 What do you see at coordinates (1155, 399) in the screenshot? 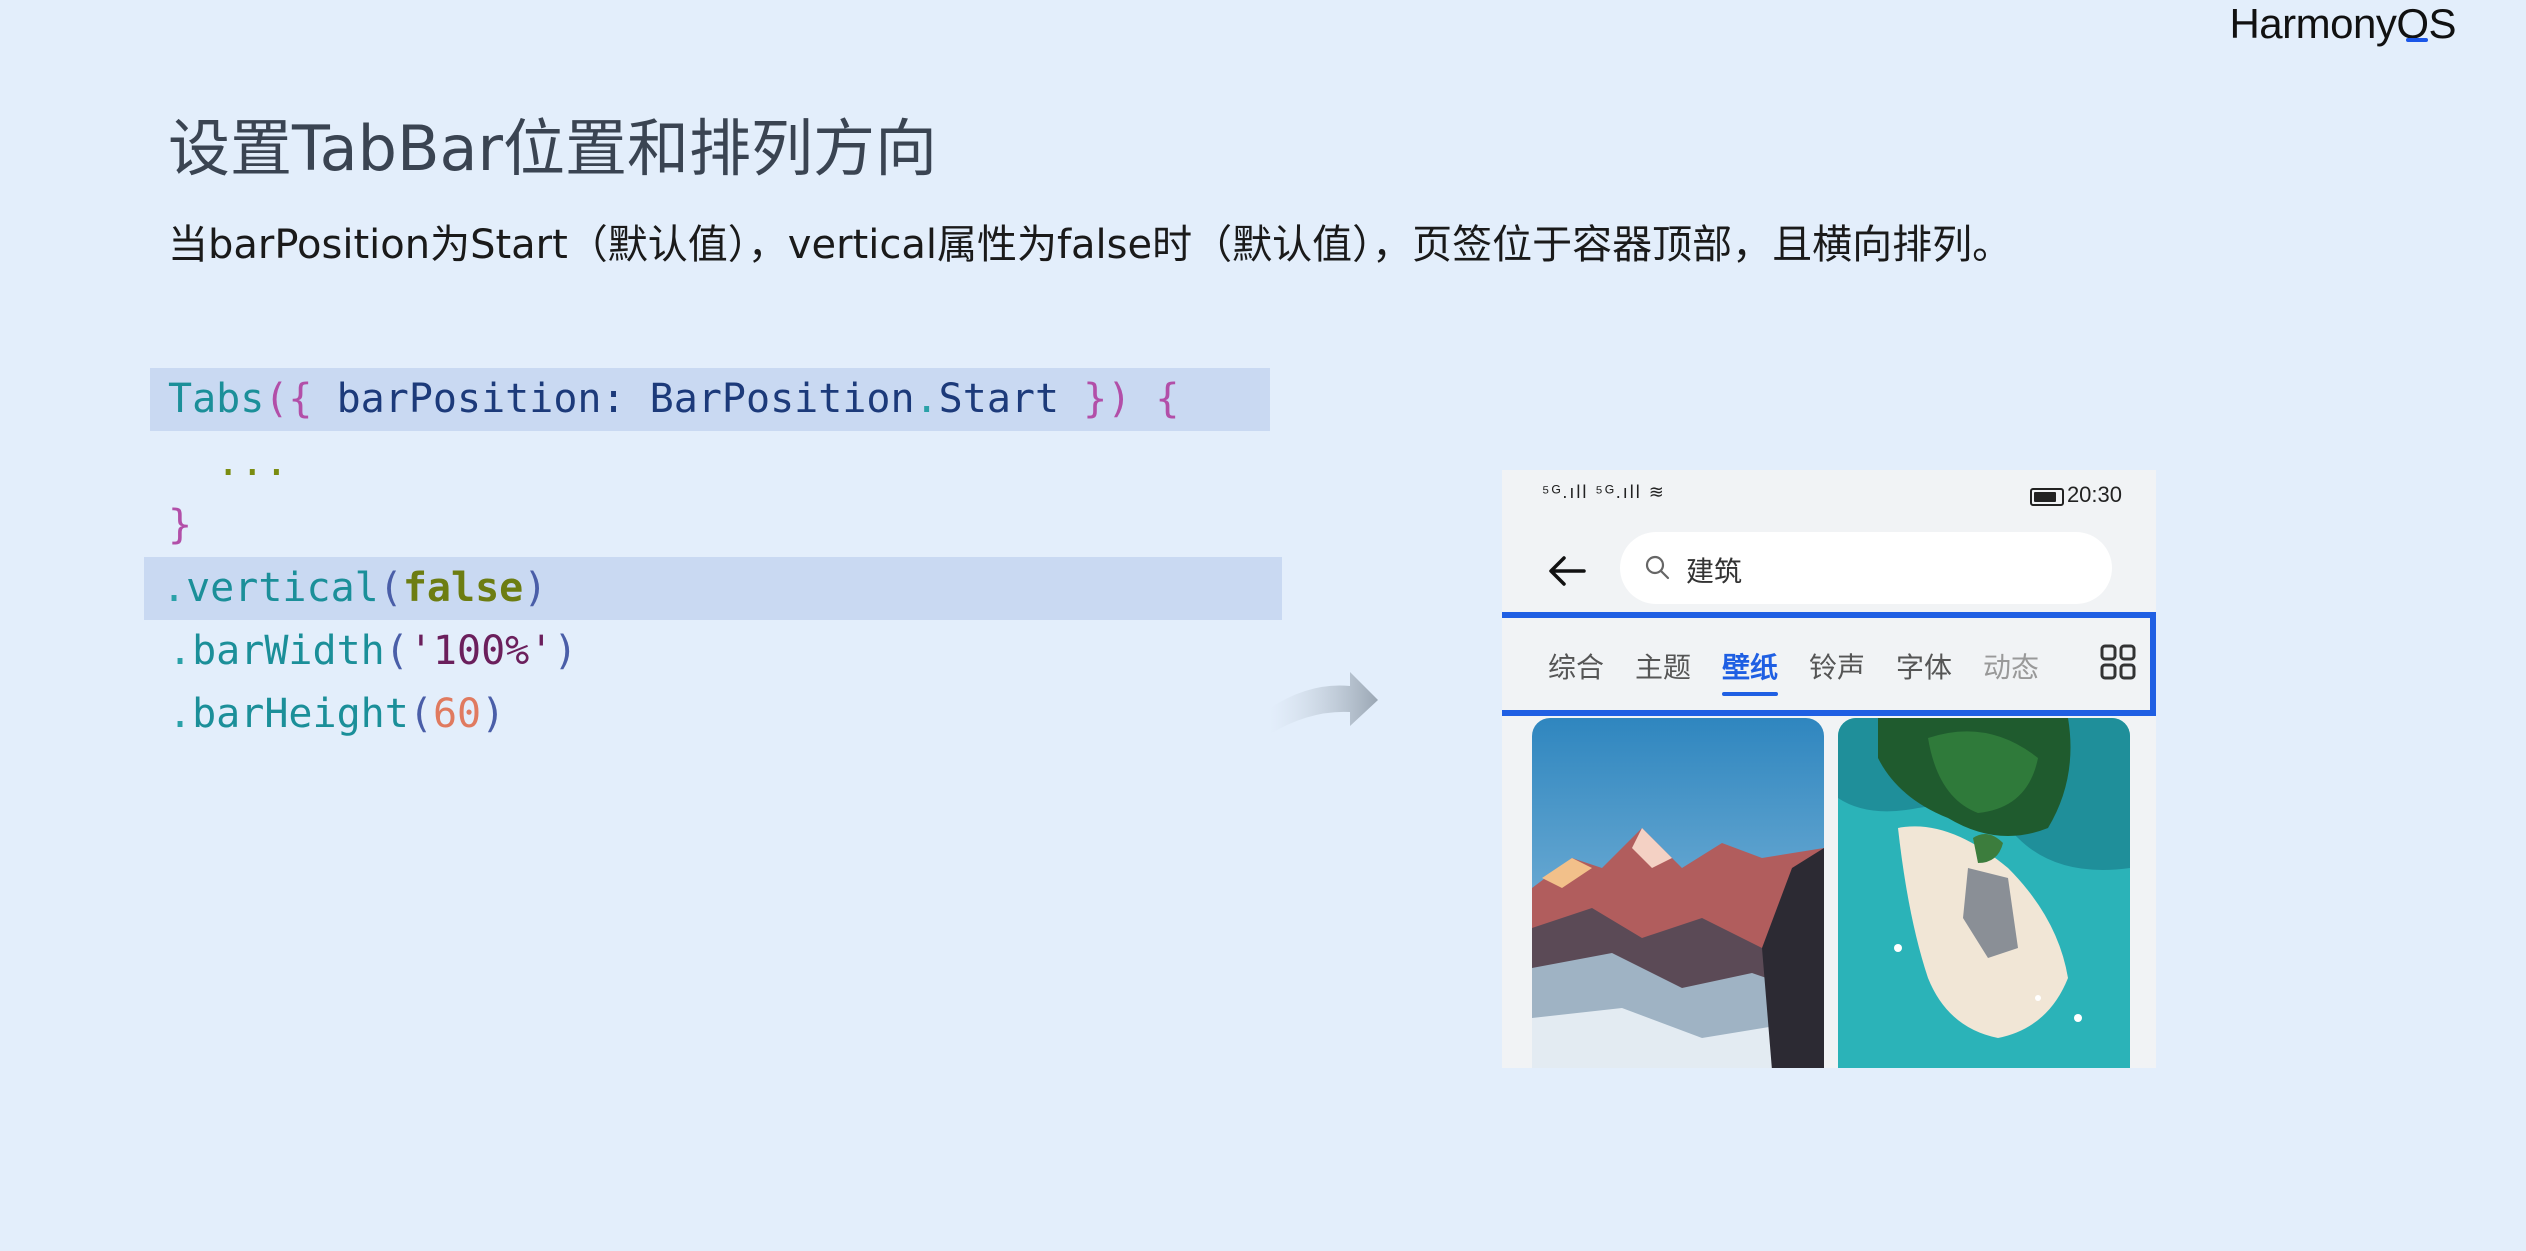
I see `code-token: {` at bounding box center [1155, 399].